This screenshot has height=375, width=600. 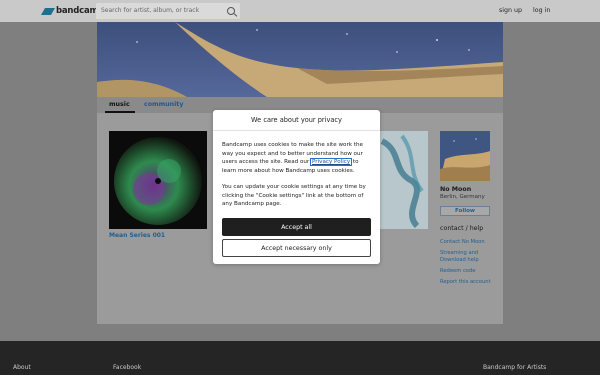 I want to click on sign-up-link: sign up, so click(x=510, y=10).